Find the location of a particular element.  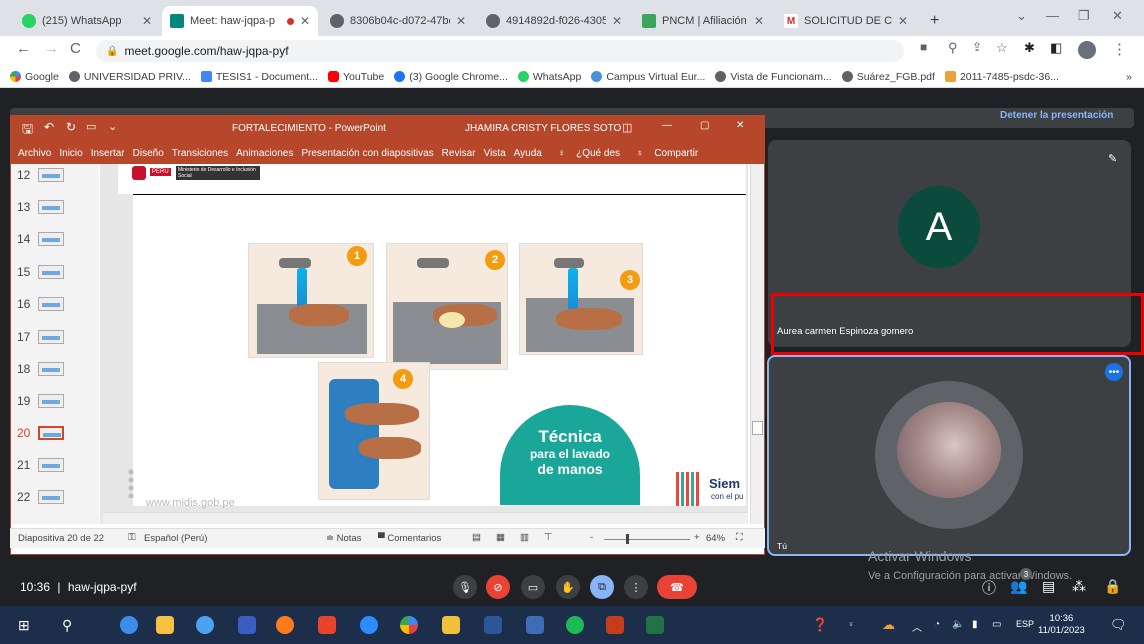

help-icon: ❓ is located at coordinates (820, 625).